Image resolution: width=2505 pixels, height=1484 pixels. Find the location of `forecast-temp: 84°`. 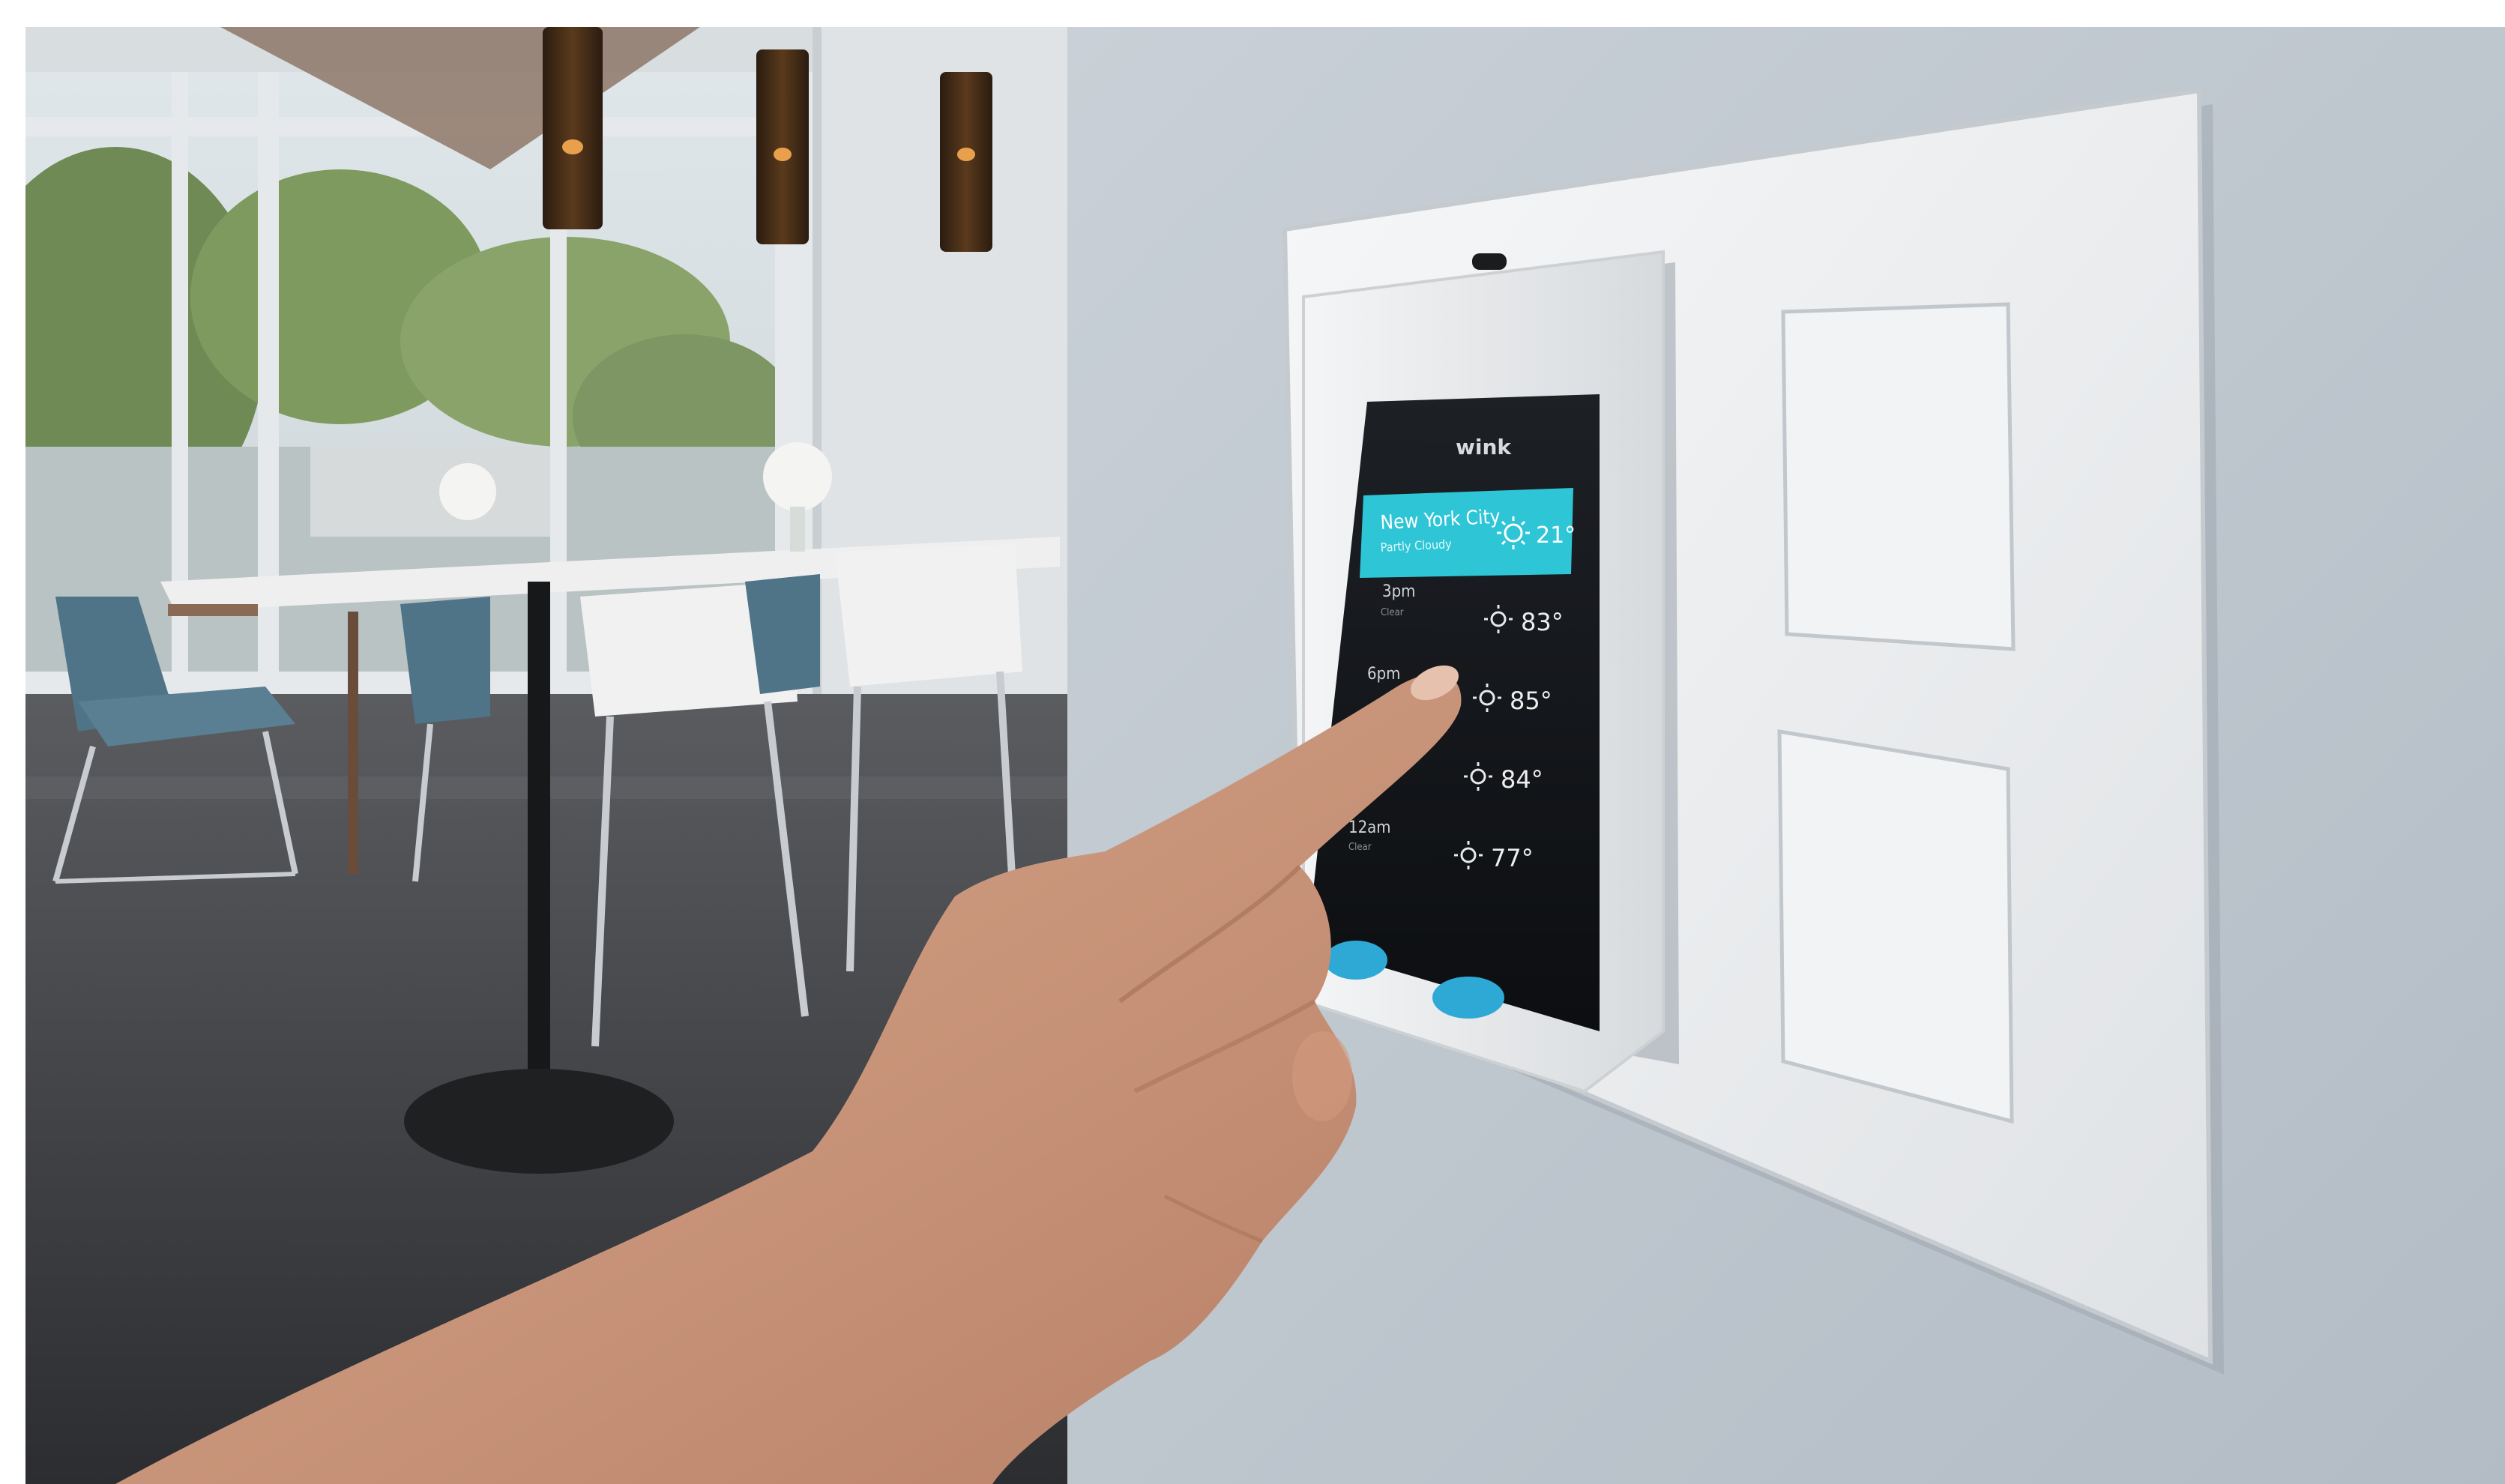

forecast-temp: 84° is located at coordinates (1522, 780).